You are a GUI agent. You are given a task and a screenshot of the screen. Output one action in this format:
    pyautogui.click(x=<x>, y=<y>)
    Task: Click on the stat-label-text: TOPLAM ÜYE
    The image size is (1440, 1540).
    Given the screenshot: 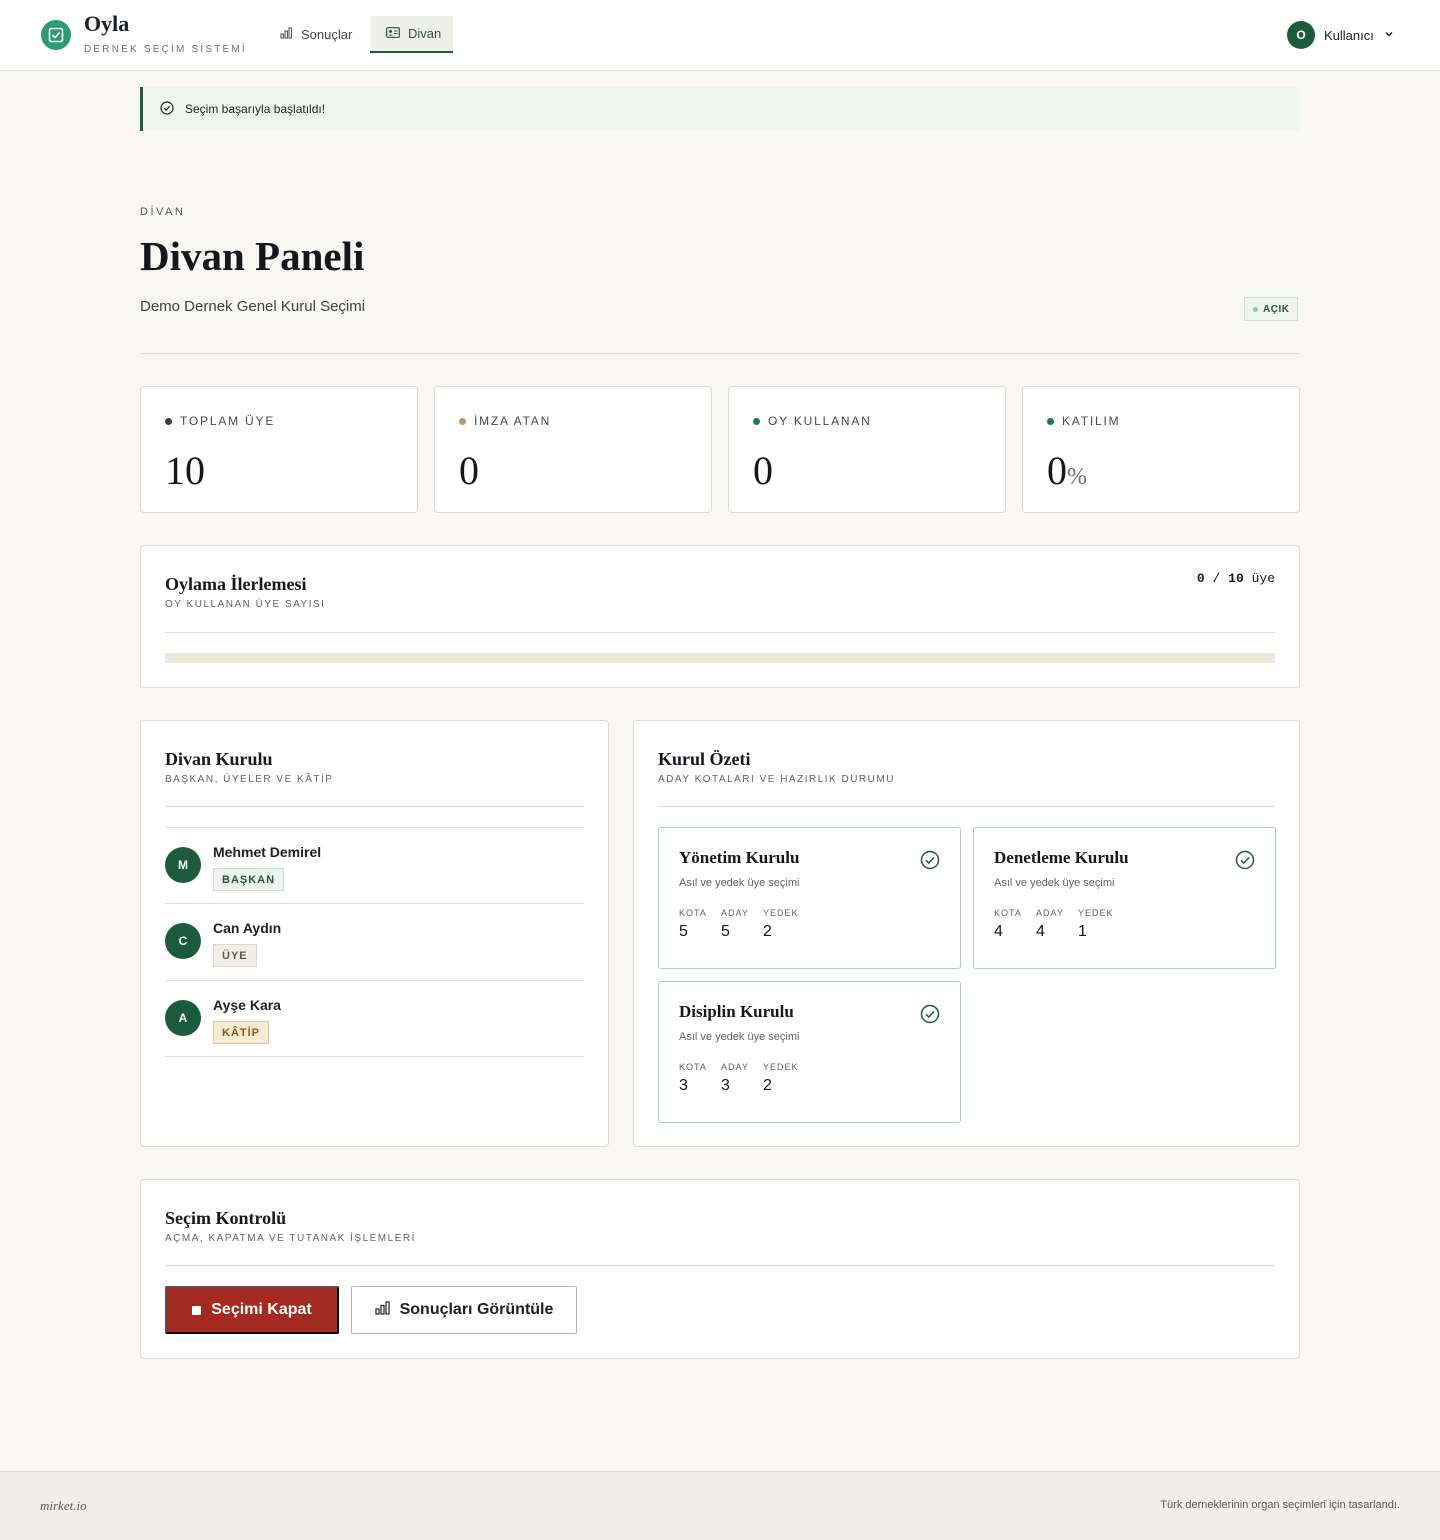 What is the action you would take?
    pyautogui.click(x=228, y=421)
    